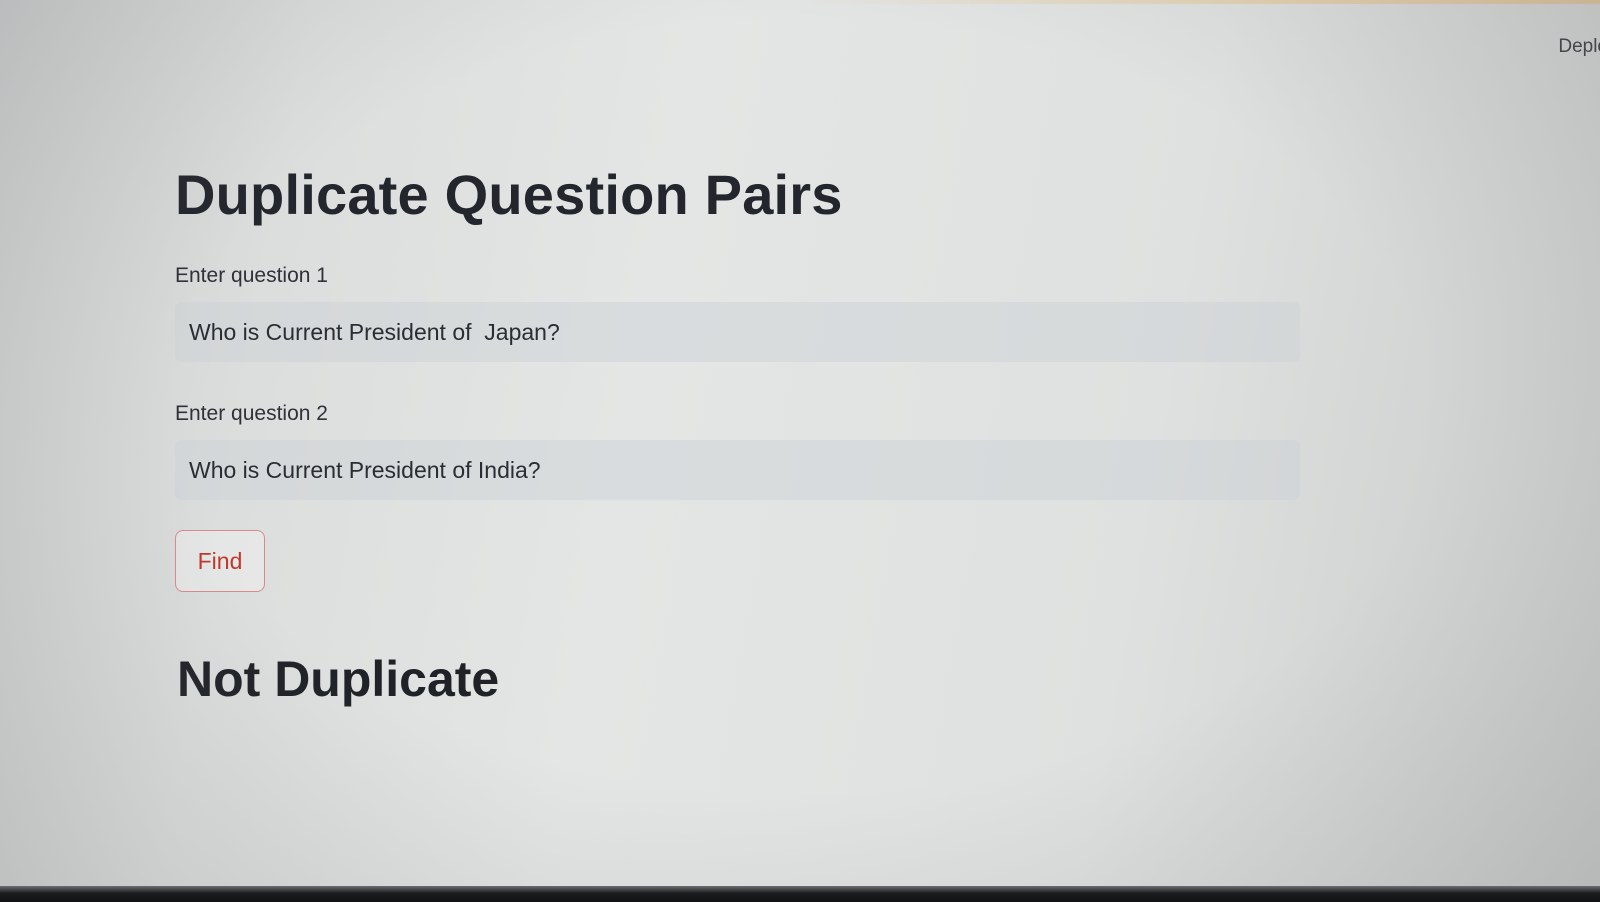  What do you see at coordinates (509, 194) in the screenshot?
I see `page-title: Duplicate Question Pairs` at bounding box center [509, 194].